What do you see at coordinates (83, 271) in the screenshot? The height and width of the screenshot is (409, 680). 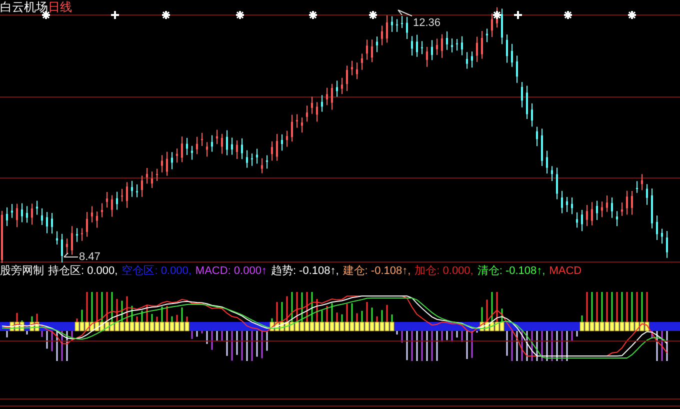 I see `indicator-value: 持仓区: 0.000,` at bounding box center [83, 271].